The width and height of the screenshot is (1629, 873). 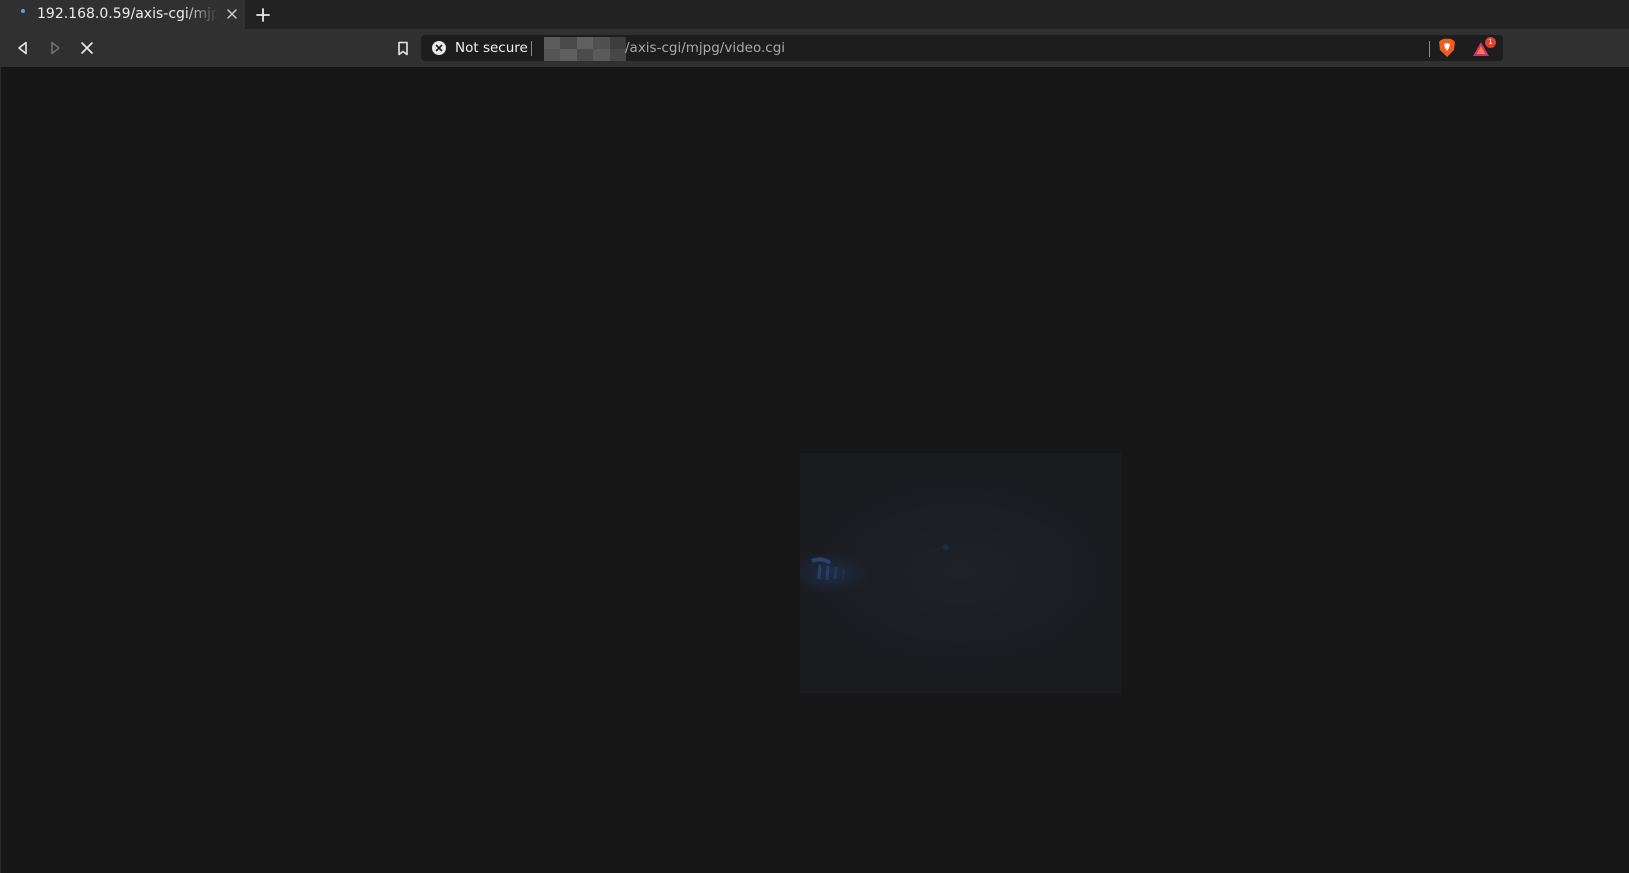 What do you see at coordinates (23, 48) in the screenshot?
I see `back-icon` at bounding box center [23, 48].